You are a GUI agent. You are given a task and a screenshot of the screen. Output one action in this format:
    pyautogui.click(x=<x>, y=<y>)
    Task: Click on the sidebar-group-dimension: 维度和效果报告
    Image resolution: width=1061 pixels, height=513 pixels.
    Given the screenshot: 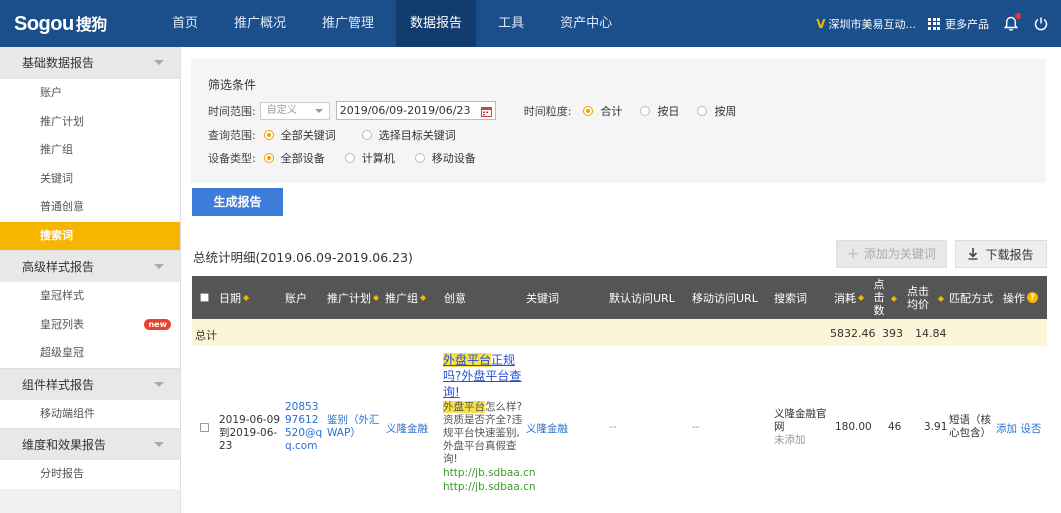 What is the action you would take?
    pyautogui.click(x=90, y=444)
    